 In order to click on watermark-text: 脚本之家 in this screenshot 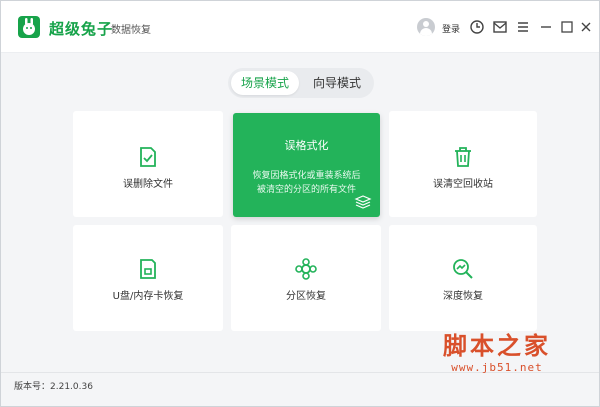, I will do `click(497, 345)`.